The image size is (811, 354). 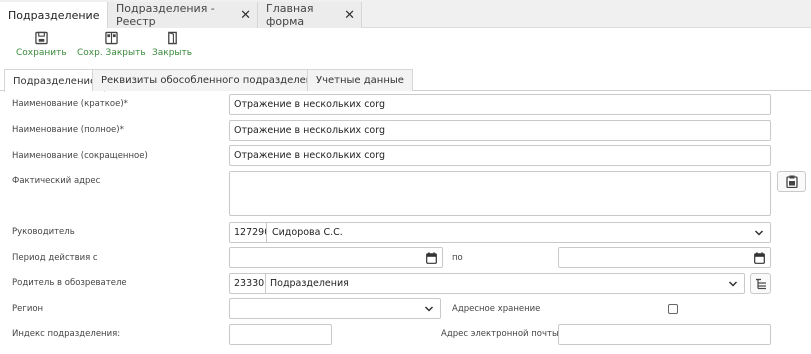 What do you see at coordinates (336, 257) in the screenshot?
I see `period-from-field` at bounding box center [336, 257].